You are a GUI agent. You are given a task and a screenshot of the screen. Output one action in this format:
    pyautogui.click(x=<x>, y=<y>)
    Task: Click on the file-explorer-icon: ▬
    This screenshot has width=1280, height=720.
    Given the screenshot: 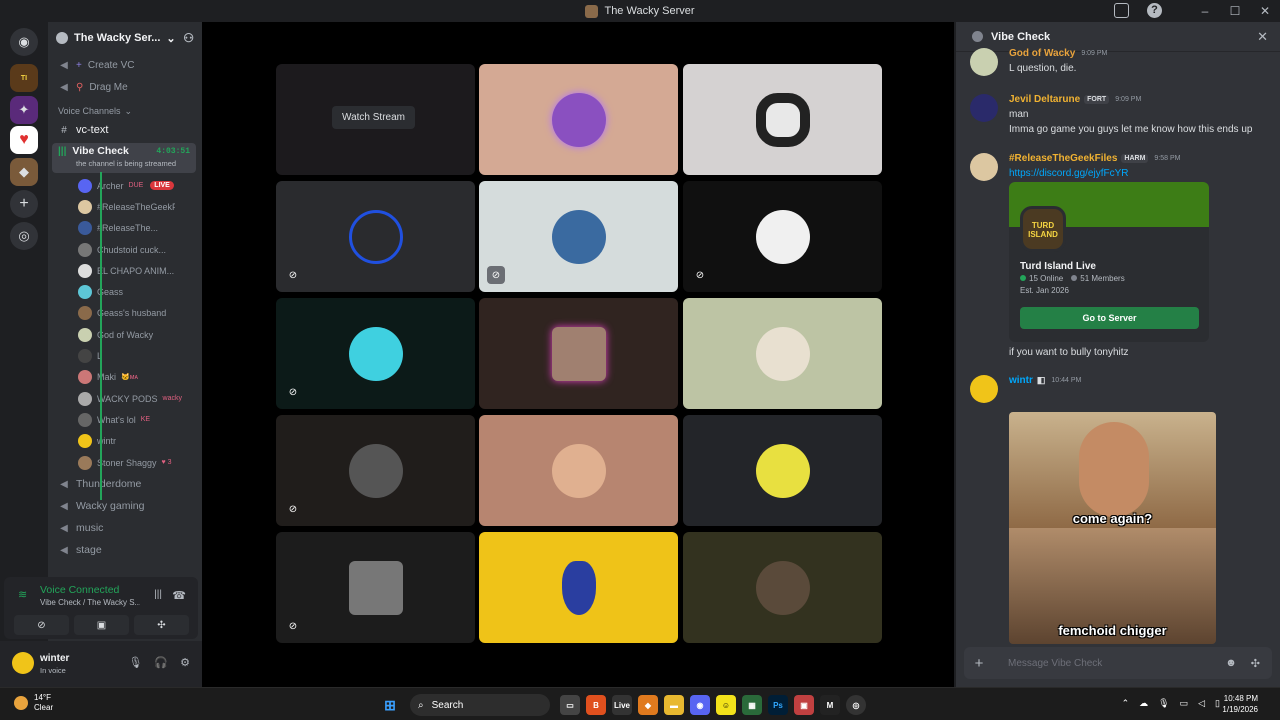 What is the action you would take?
    pyautogui.click(x=674, y=705)
    